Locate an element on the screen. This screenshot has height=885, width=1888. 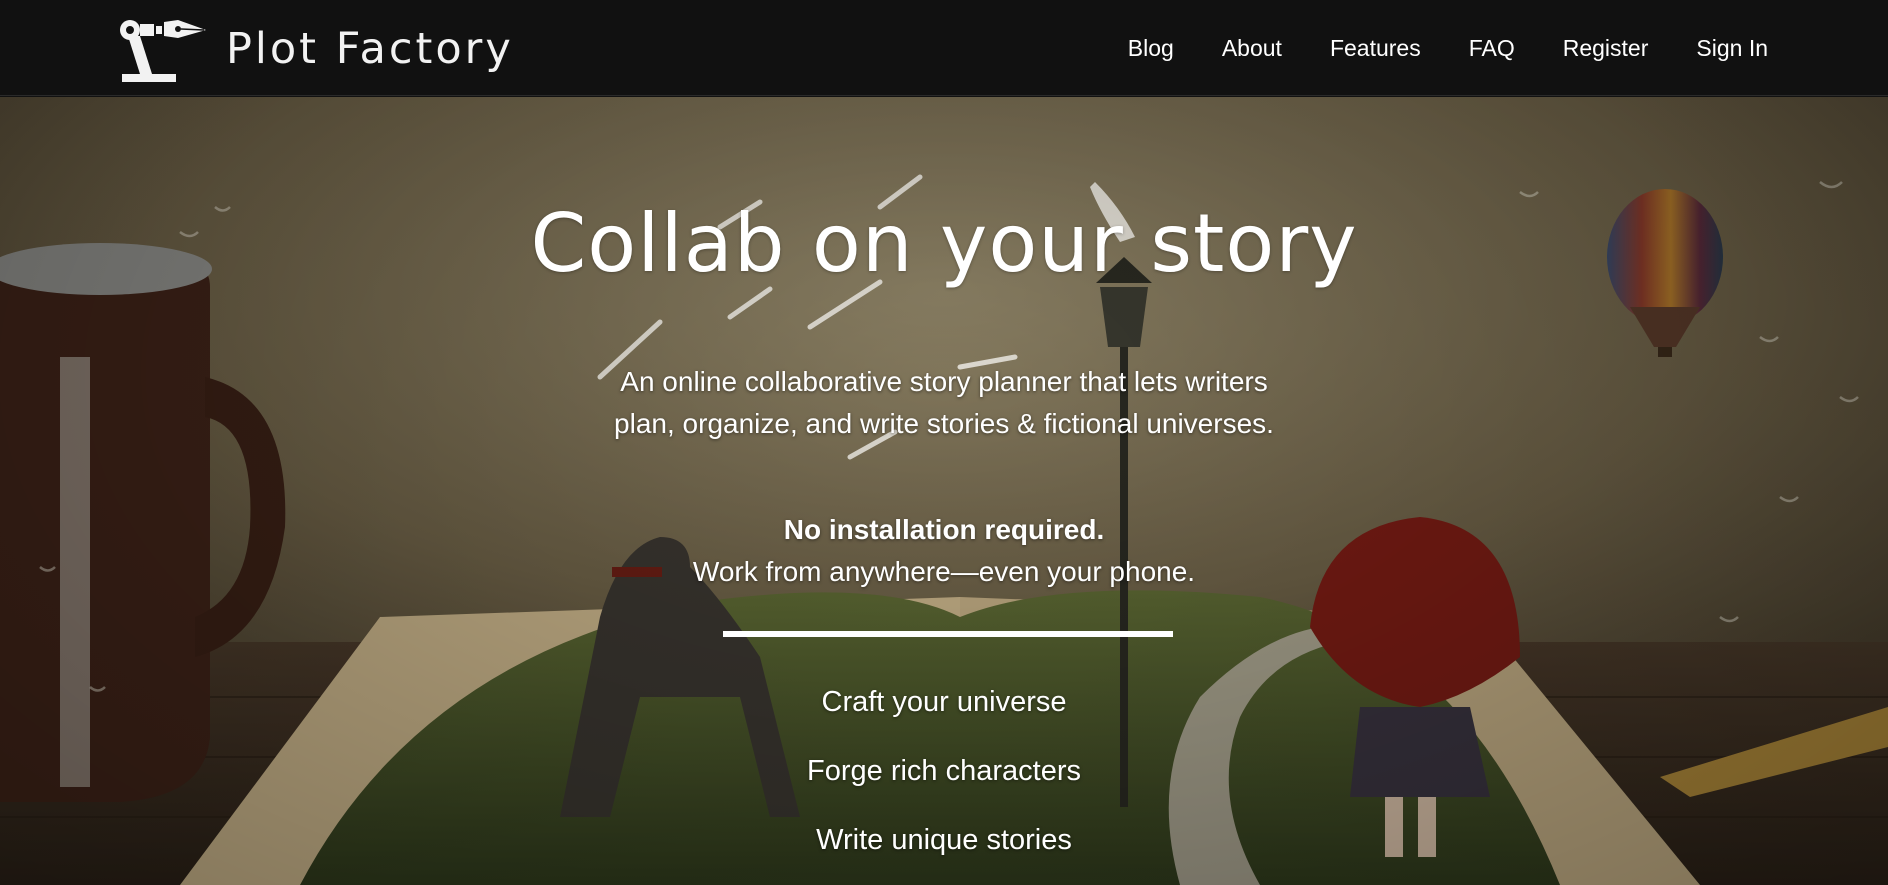
hero-work-anywhere: Work from anywhere—even your phone. is located at coordinates (944, 571).